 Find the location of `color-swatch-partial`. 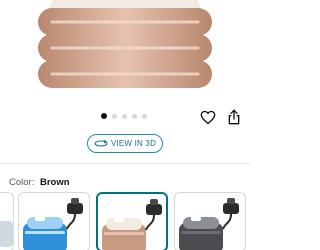

color-swatch-partial is located at coordinates (7, 221).